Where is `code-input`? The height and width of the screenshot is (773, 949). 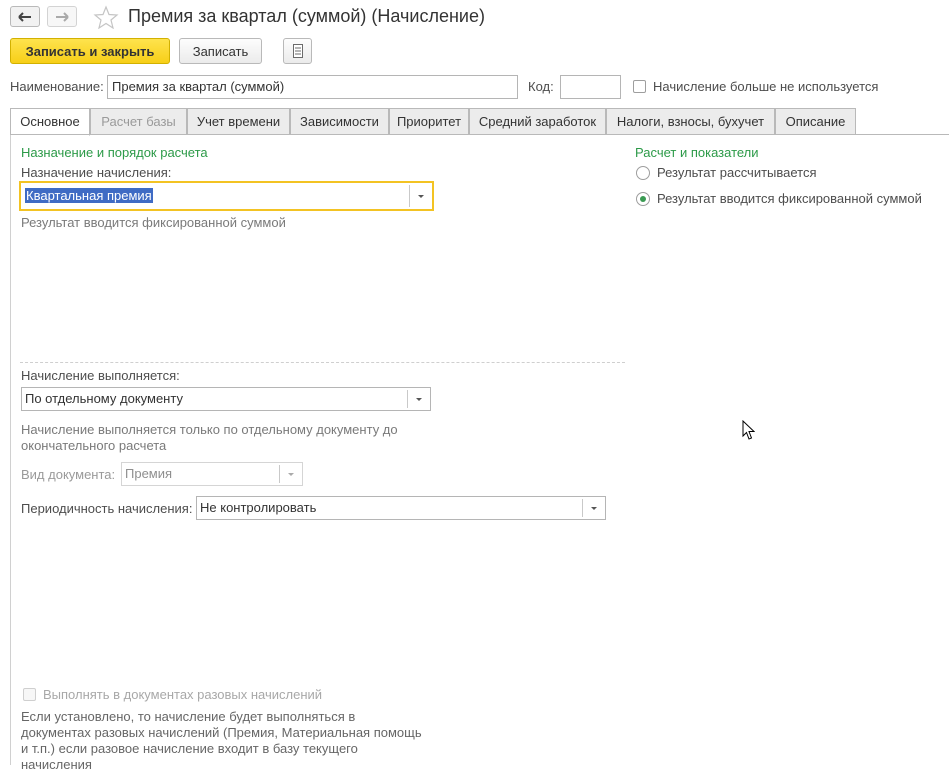 code-input is located at coordinates (590, 87).